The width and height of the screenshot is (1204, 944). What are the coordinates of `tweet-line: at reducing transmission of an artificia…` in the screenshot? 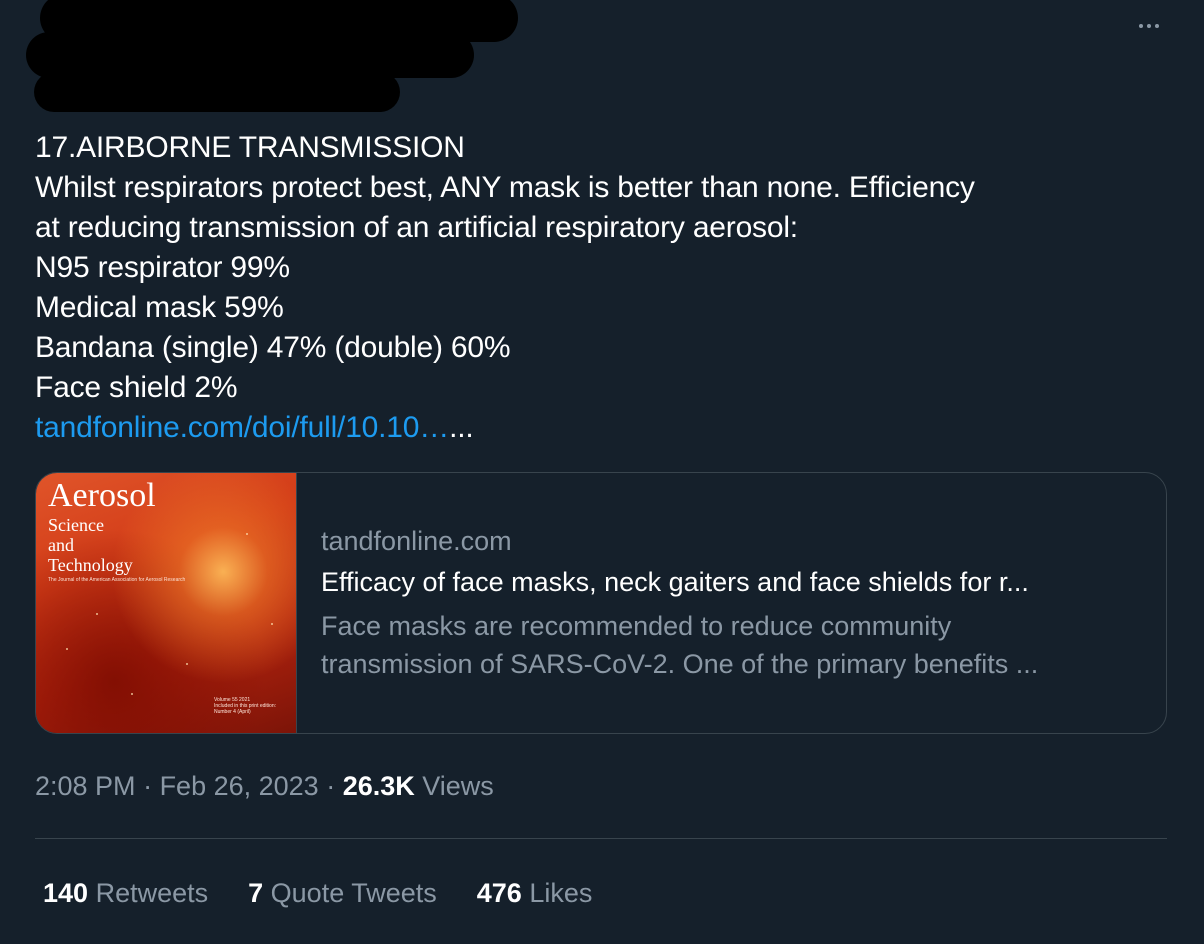 It's located at (416, 227).